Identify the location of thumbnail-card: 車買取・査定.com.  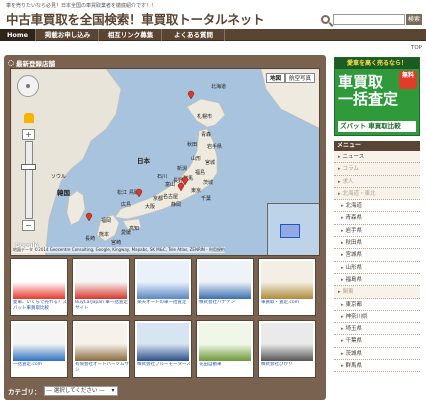
(287, 287).